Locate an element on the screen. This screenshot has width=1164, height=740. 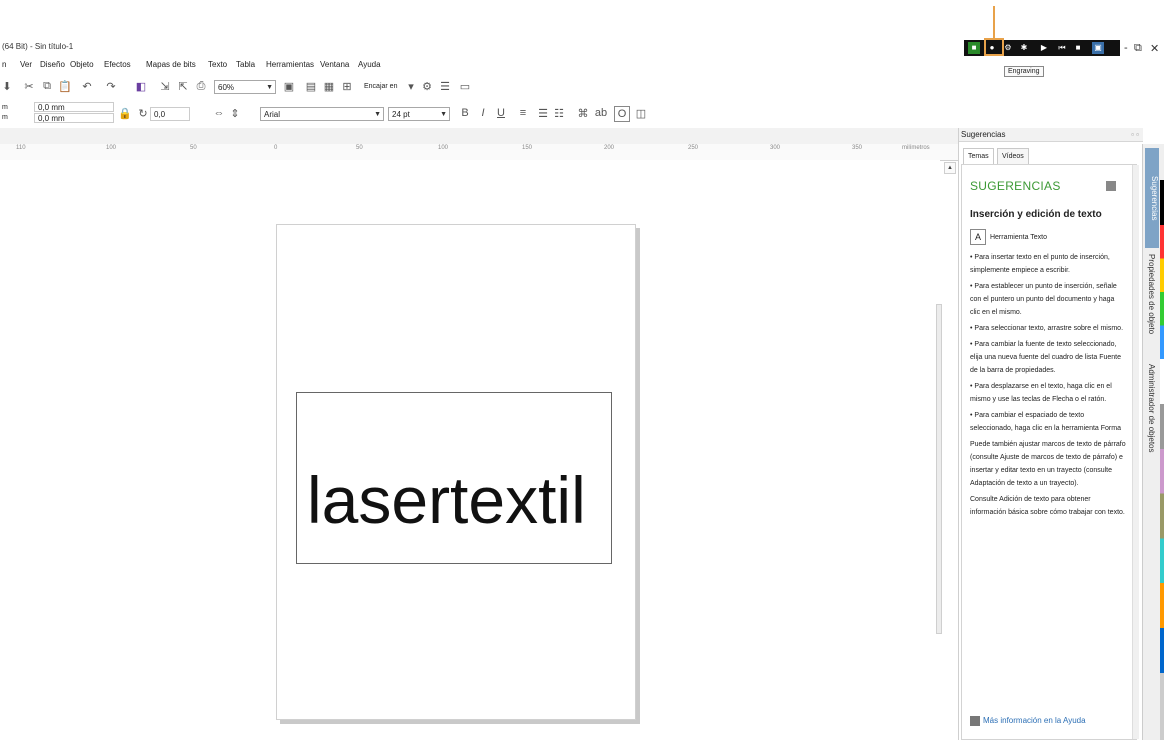
side-tab-sugerencias: Sugerencias is located at coordinates (1152, 198).